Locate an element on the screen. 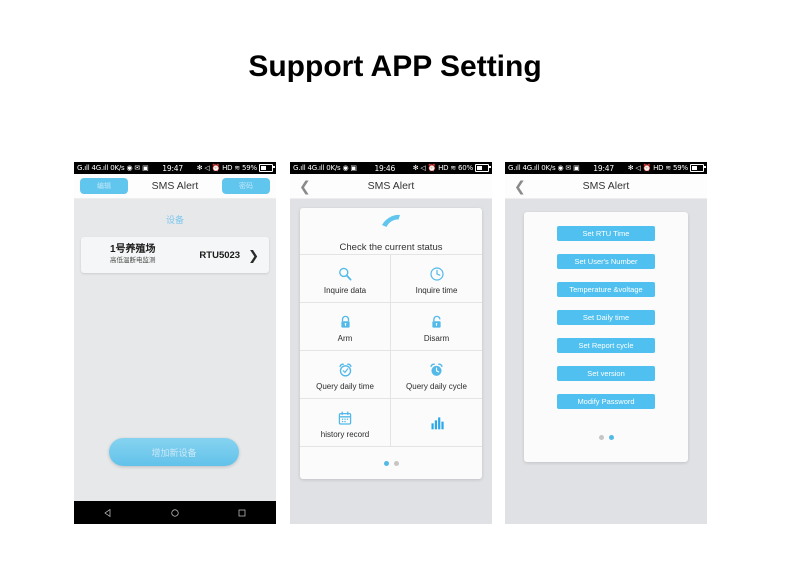 The width and height of the screenshot is (790, 572). command-button-set-report-cycle: Set Report cycle is located at coordinates (606, 345).